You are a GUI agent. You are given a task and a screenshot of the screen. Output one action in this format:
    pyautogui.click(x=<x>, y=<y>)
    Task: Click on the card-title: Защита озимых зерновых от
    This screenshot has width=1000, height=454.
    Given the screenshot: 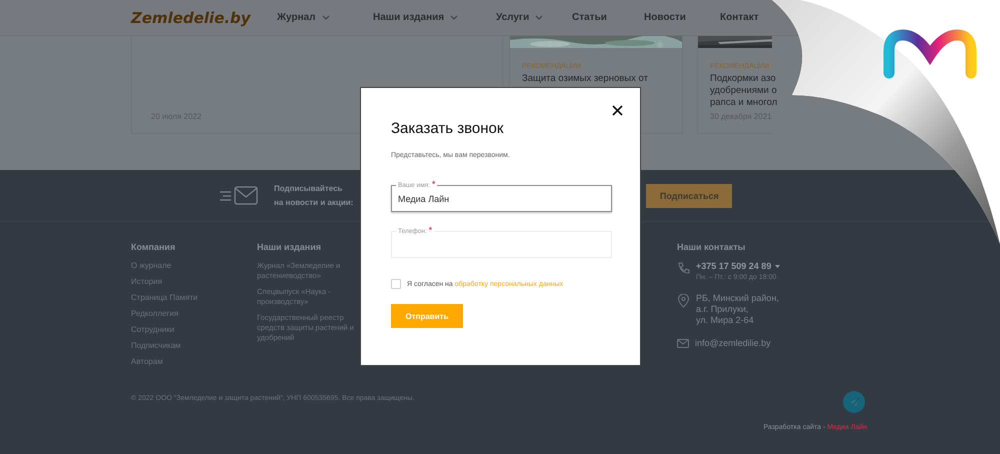 What is the action you would take?
    pyautogui.click(x=585, y=79)
    